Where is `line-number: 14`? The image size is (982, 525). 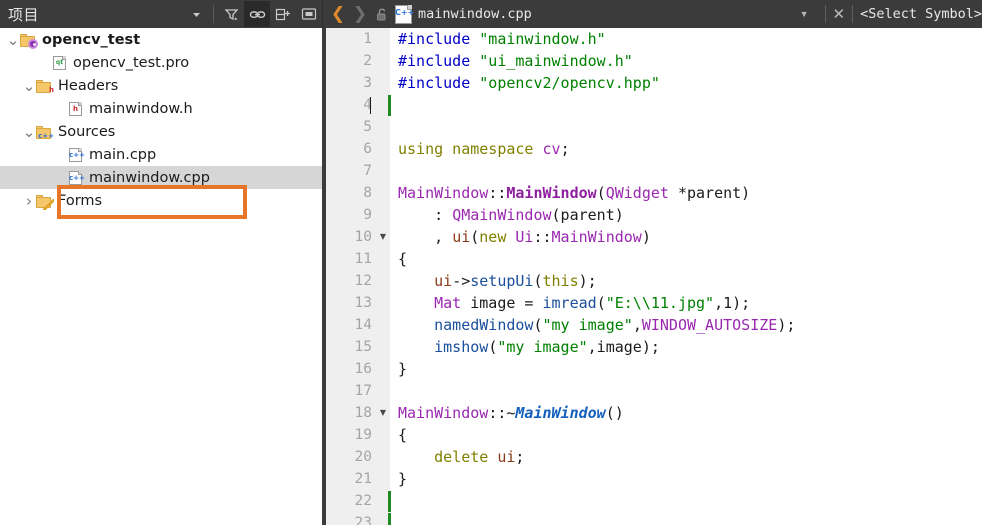 line-number: 14 is located at coordinates (363, 325).